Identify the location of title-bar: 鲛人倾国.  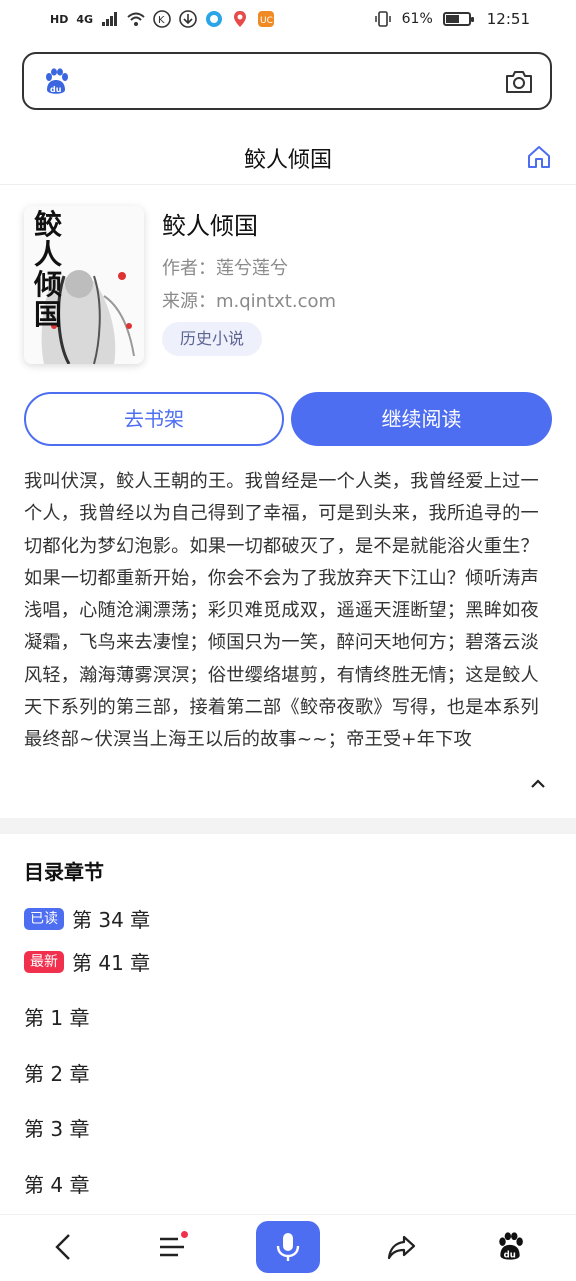
(288, 156).